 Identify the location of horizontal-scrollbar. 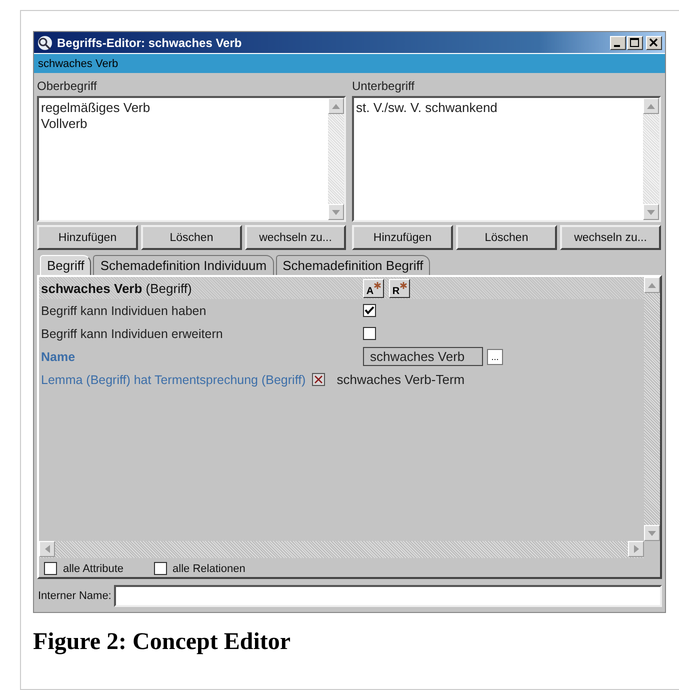
(341, 549).